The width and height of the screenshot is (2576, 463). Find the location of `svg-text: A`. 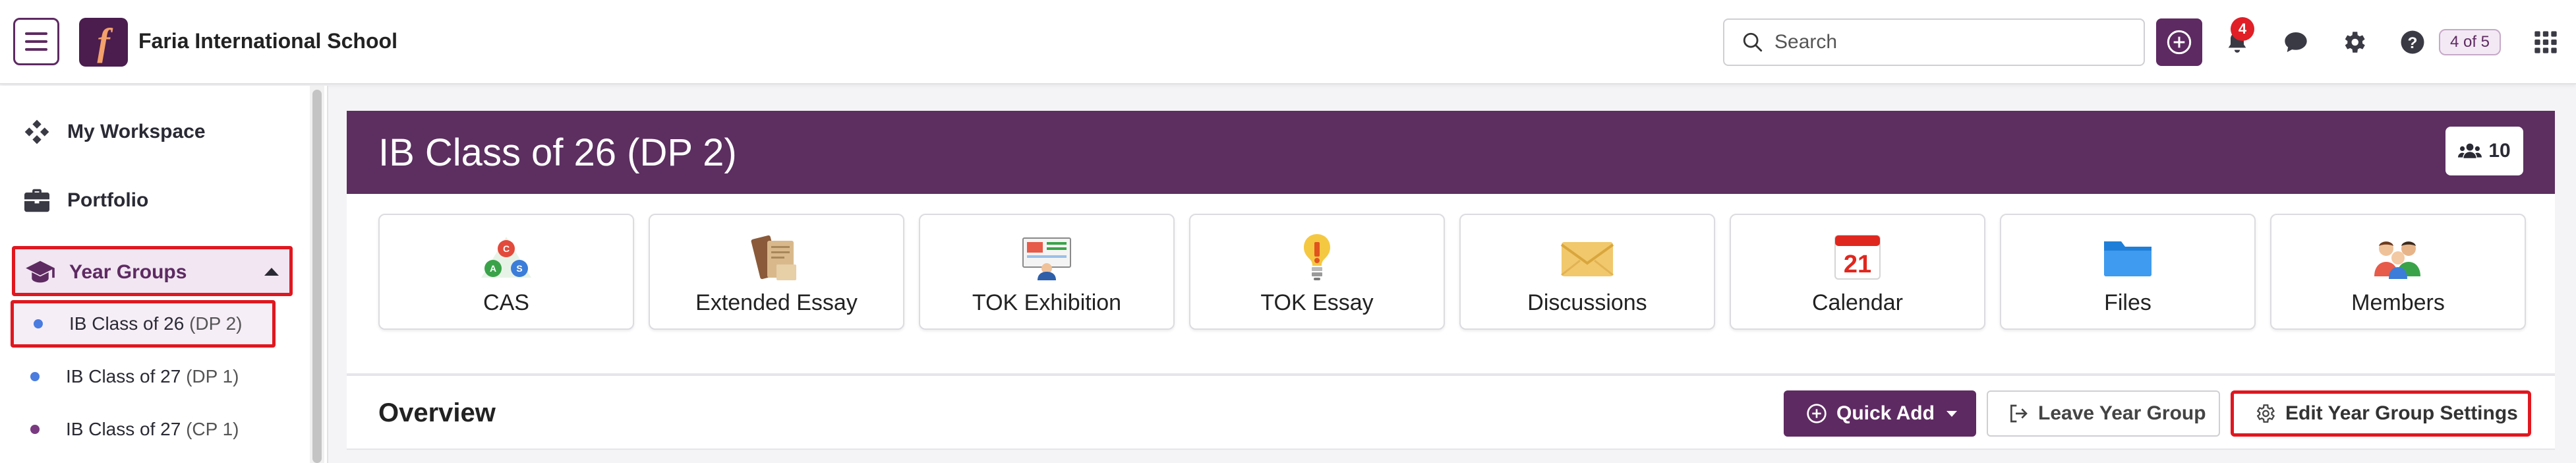

svg-text: A is located at coordinates (493, 268).